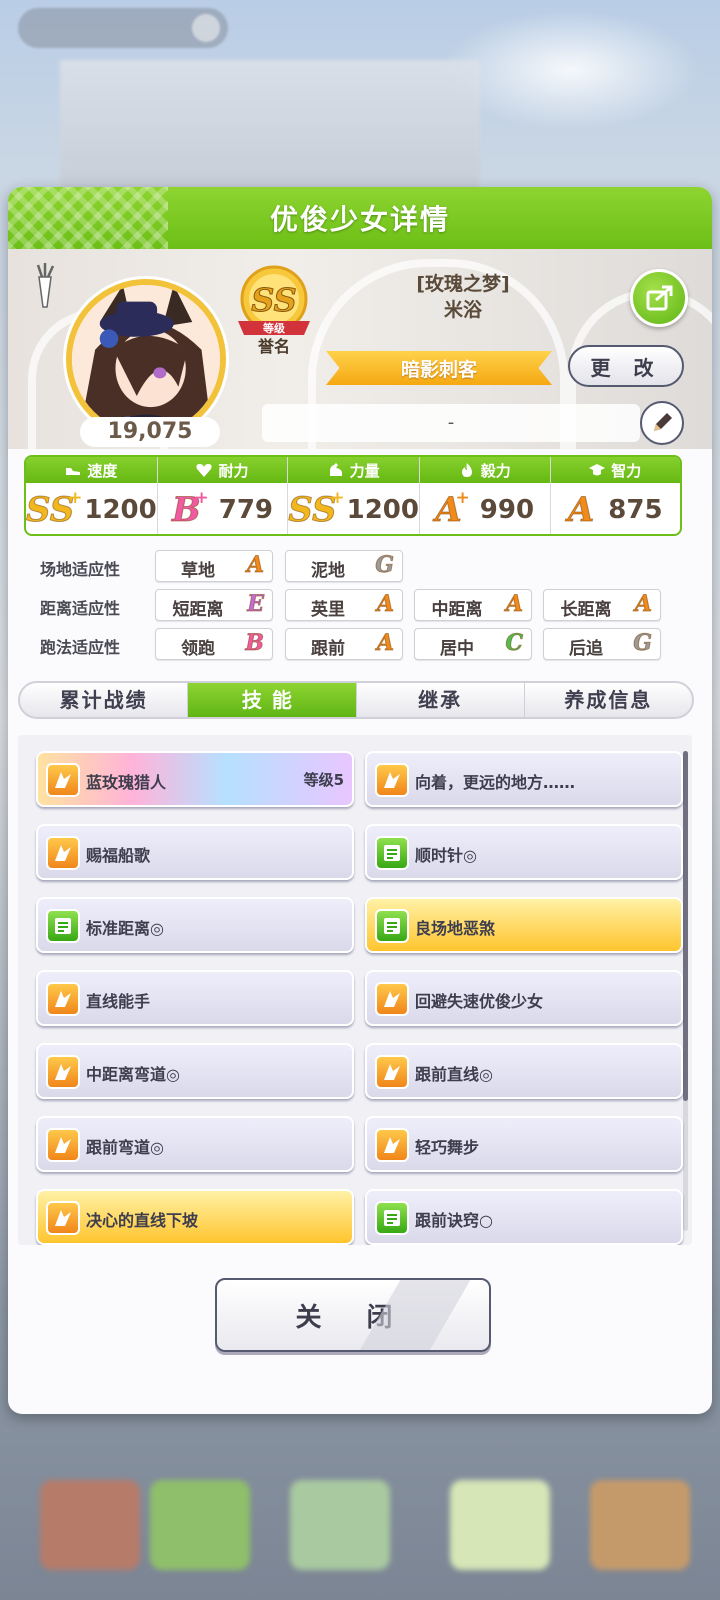 This screenshot has height=1600, width=720. I want to click on aptitude-row-style: 跑法适应性 领跑 B 跟前 A 居中 C 后追 G, so click(360, 645).